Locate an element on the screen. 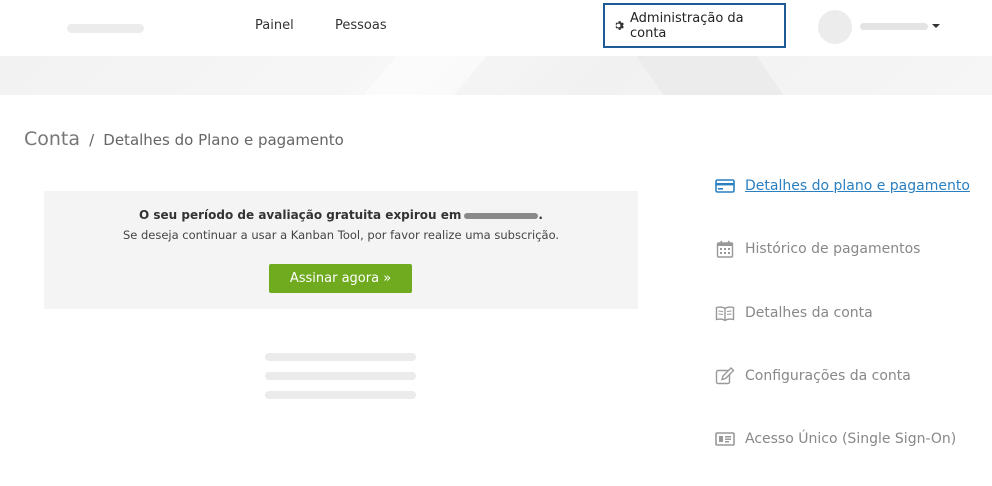 The width and height of the screenshot is (992, 486). breadcrumb-current: Detalhes do Plano e pagamento is located at coordinates (223, 140).